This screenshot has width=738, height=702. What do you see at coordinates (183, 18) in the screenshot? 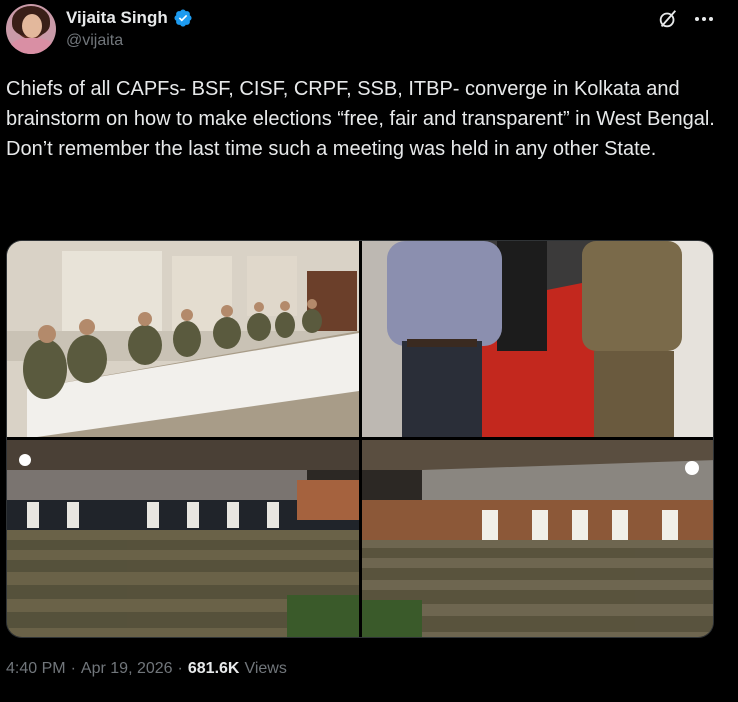
I see `verified-badge-icon` at bounding box center [183, 18].